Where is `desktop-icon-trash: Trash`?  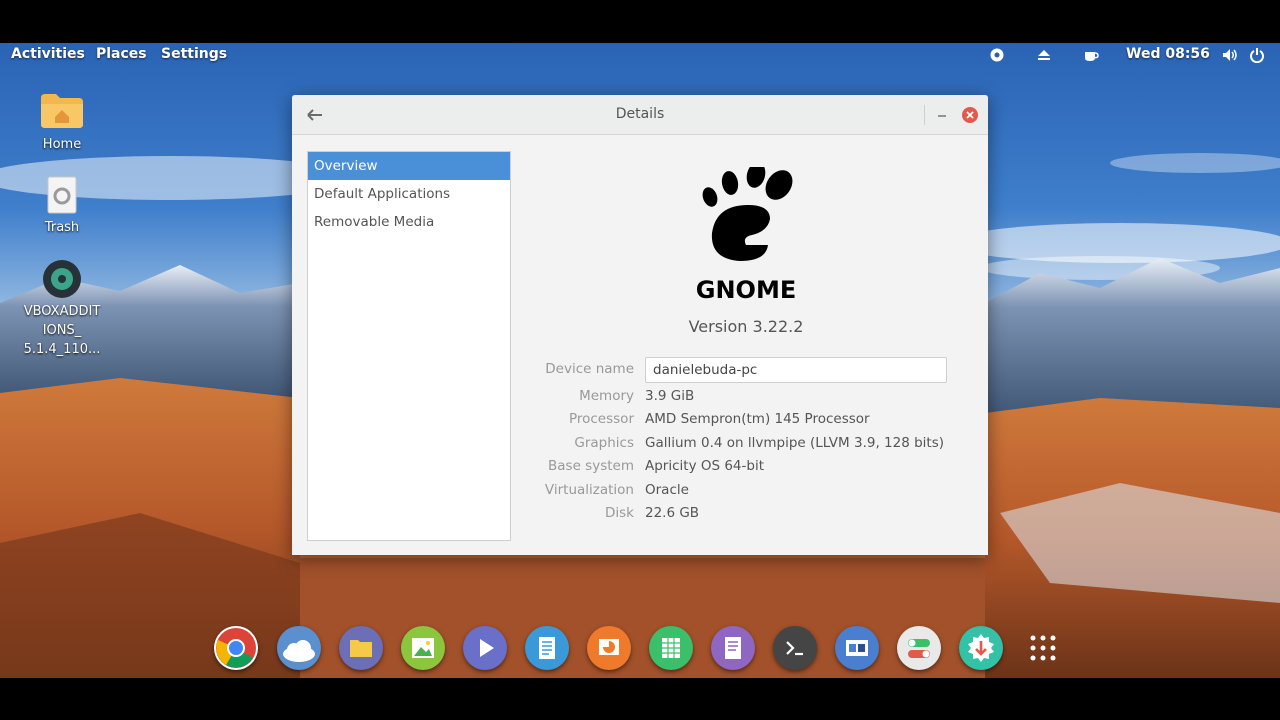 desktop-icon-trash: Trash is located at coordinates (62, 206).